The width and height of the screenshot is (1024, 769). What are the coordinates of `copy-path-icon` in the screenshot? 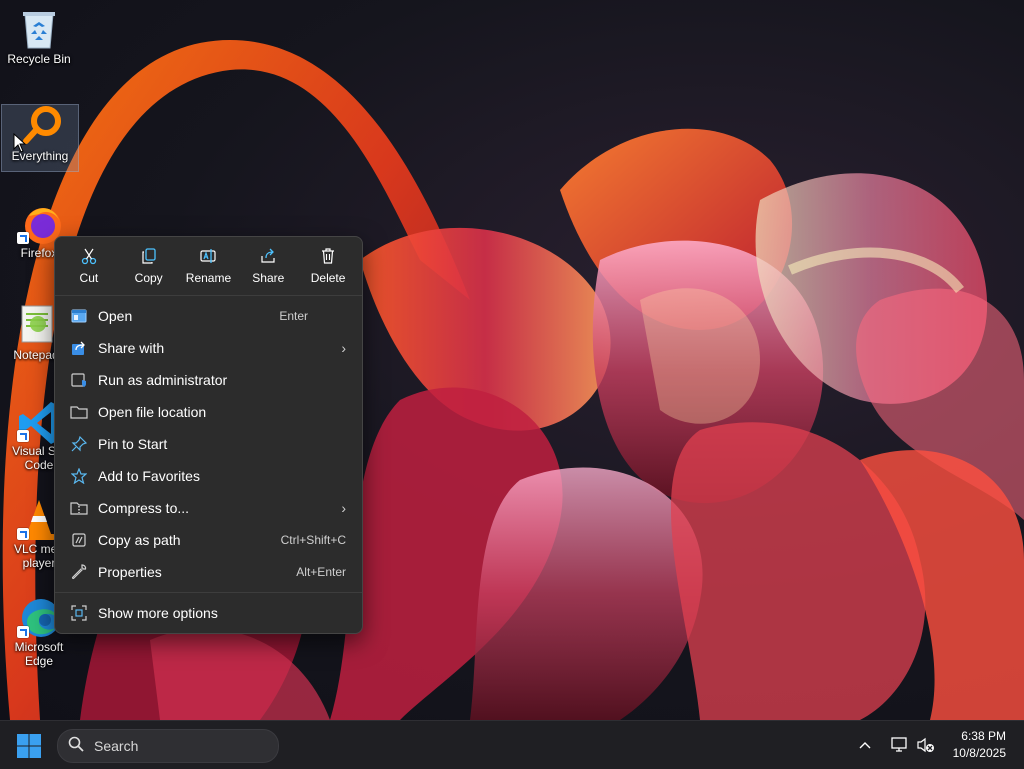 It's located at (79, 540).